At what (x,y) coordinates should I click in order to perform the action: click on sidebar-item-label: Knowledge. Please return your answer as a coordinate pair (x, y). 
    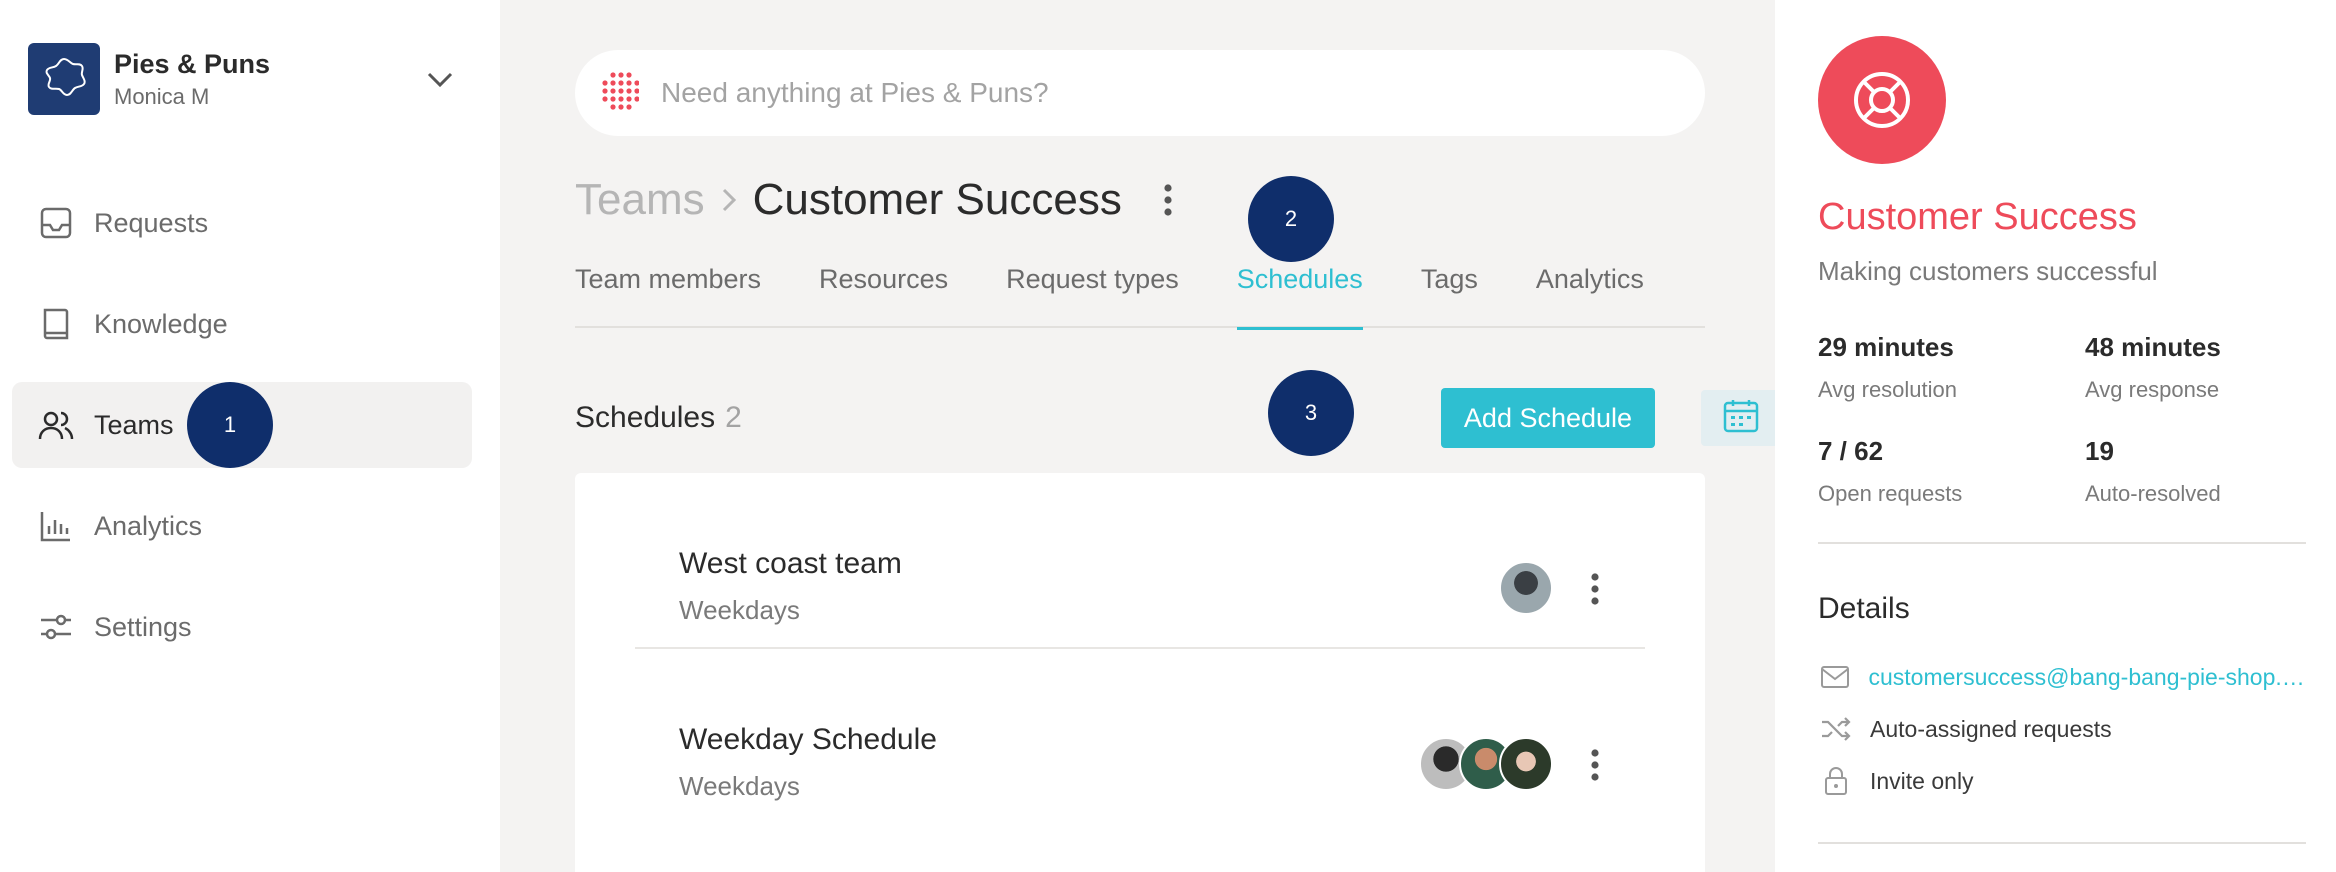
    Looking at the image, I should click on (161, 323).